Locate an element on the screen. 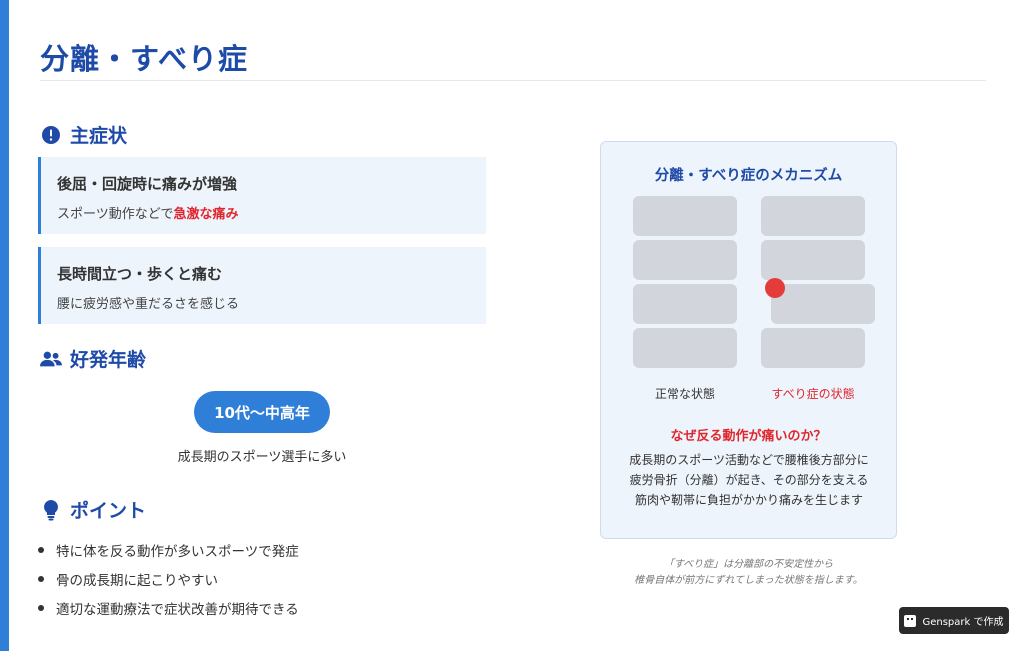 Image resolution: width=1024 pixels, height=651 pixels. age-heading: 好発年齢 is located at coordinates (93, 358).